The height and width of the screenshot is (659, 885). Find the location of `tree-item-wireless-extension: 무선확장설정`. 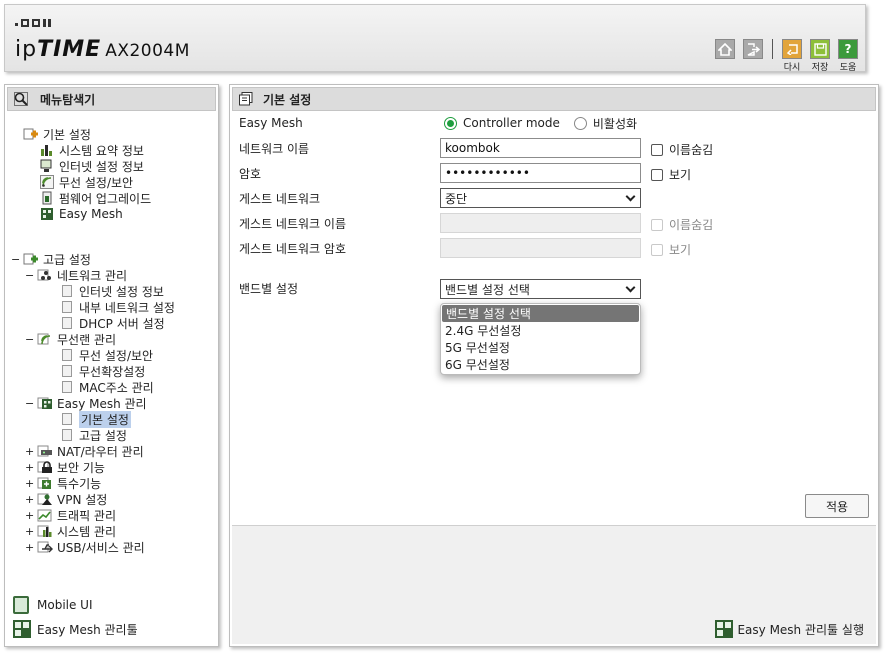

tree-item-wireless-extension: 무선확장설정 is located at coordinates (102, 371).